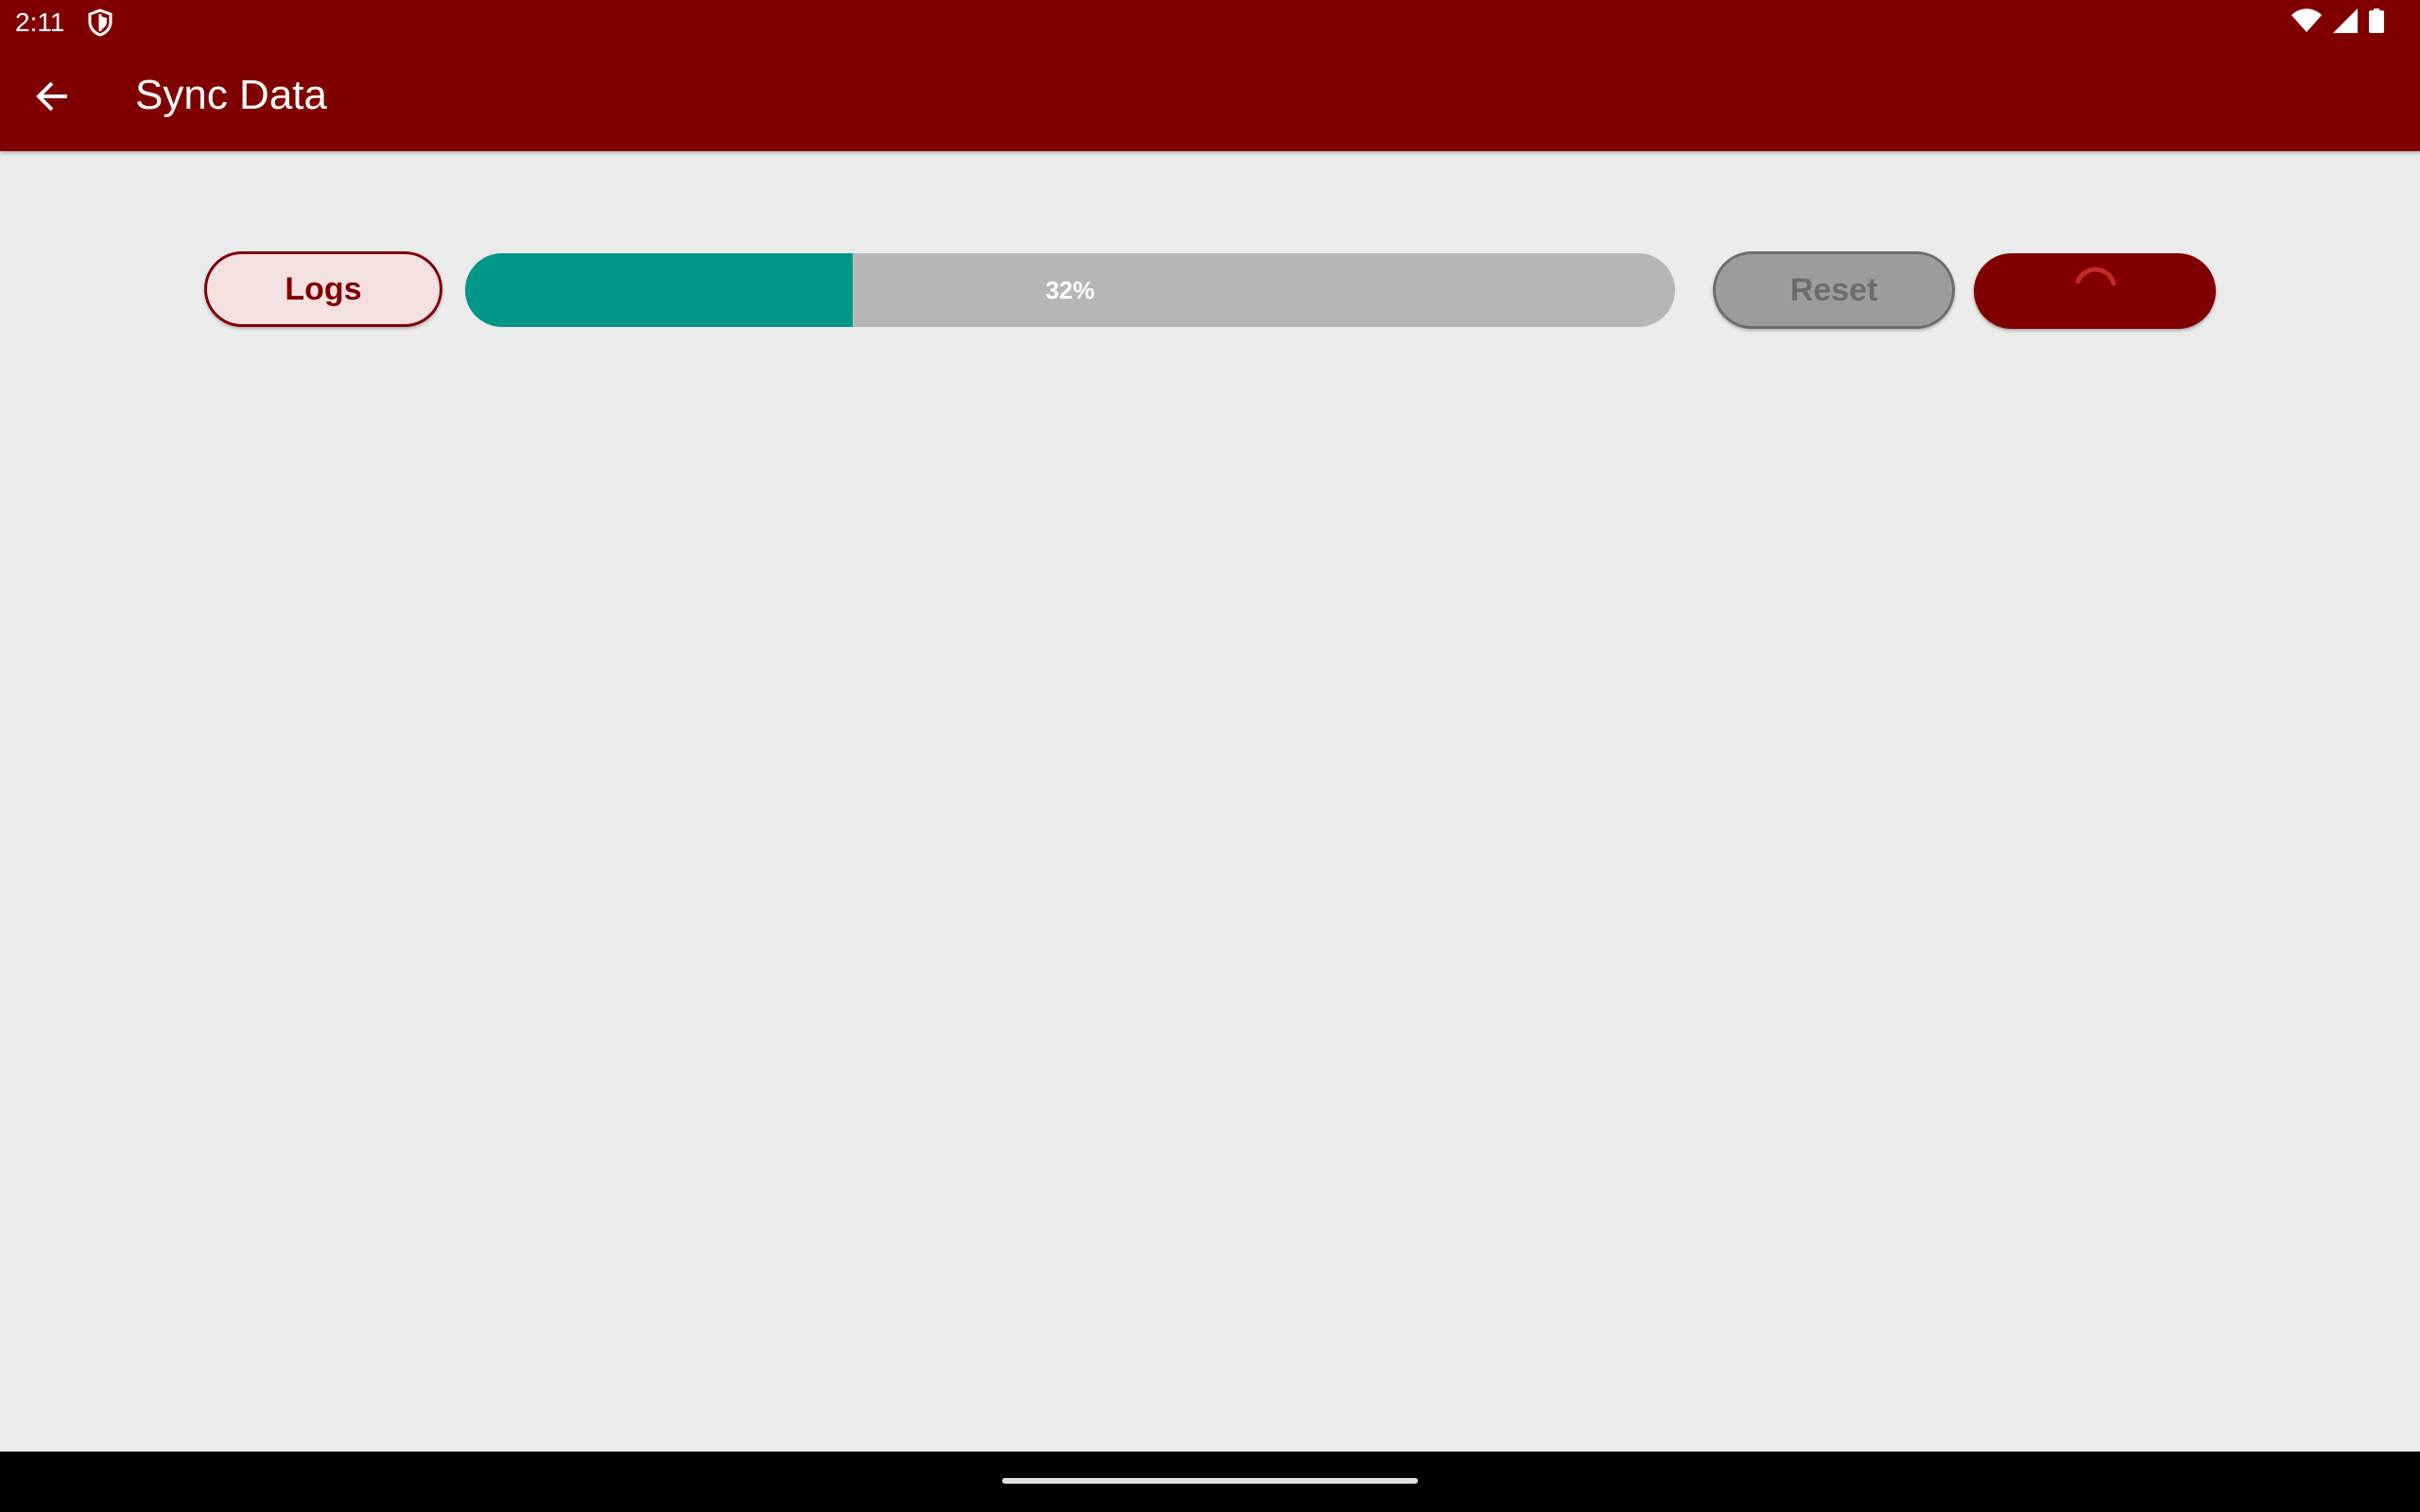 The width and height of the screenshot is (2420, 1512). Describe the element at coordinates (2345, 23) in the screenshot. I see `signal-icon` at that location.